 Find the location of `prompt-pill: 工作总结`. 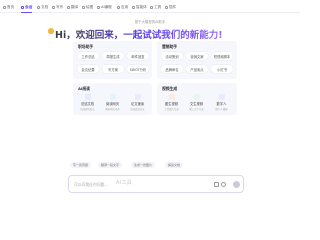

prompt-pill: 工作总结 is located at coordinates (88, 56).